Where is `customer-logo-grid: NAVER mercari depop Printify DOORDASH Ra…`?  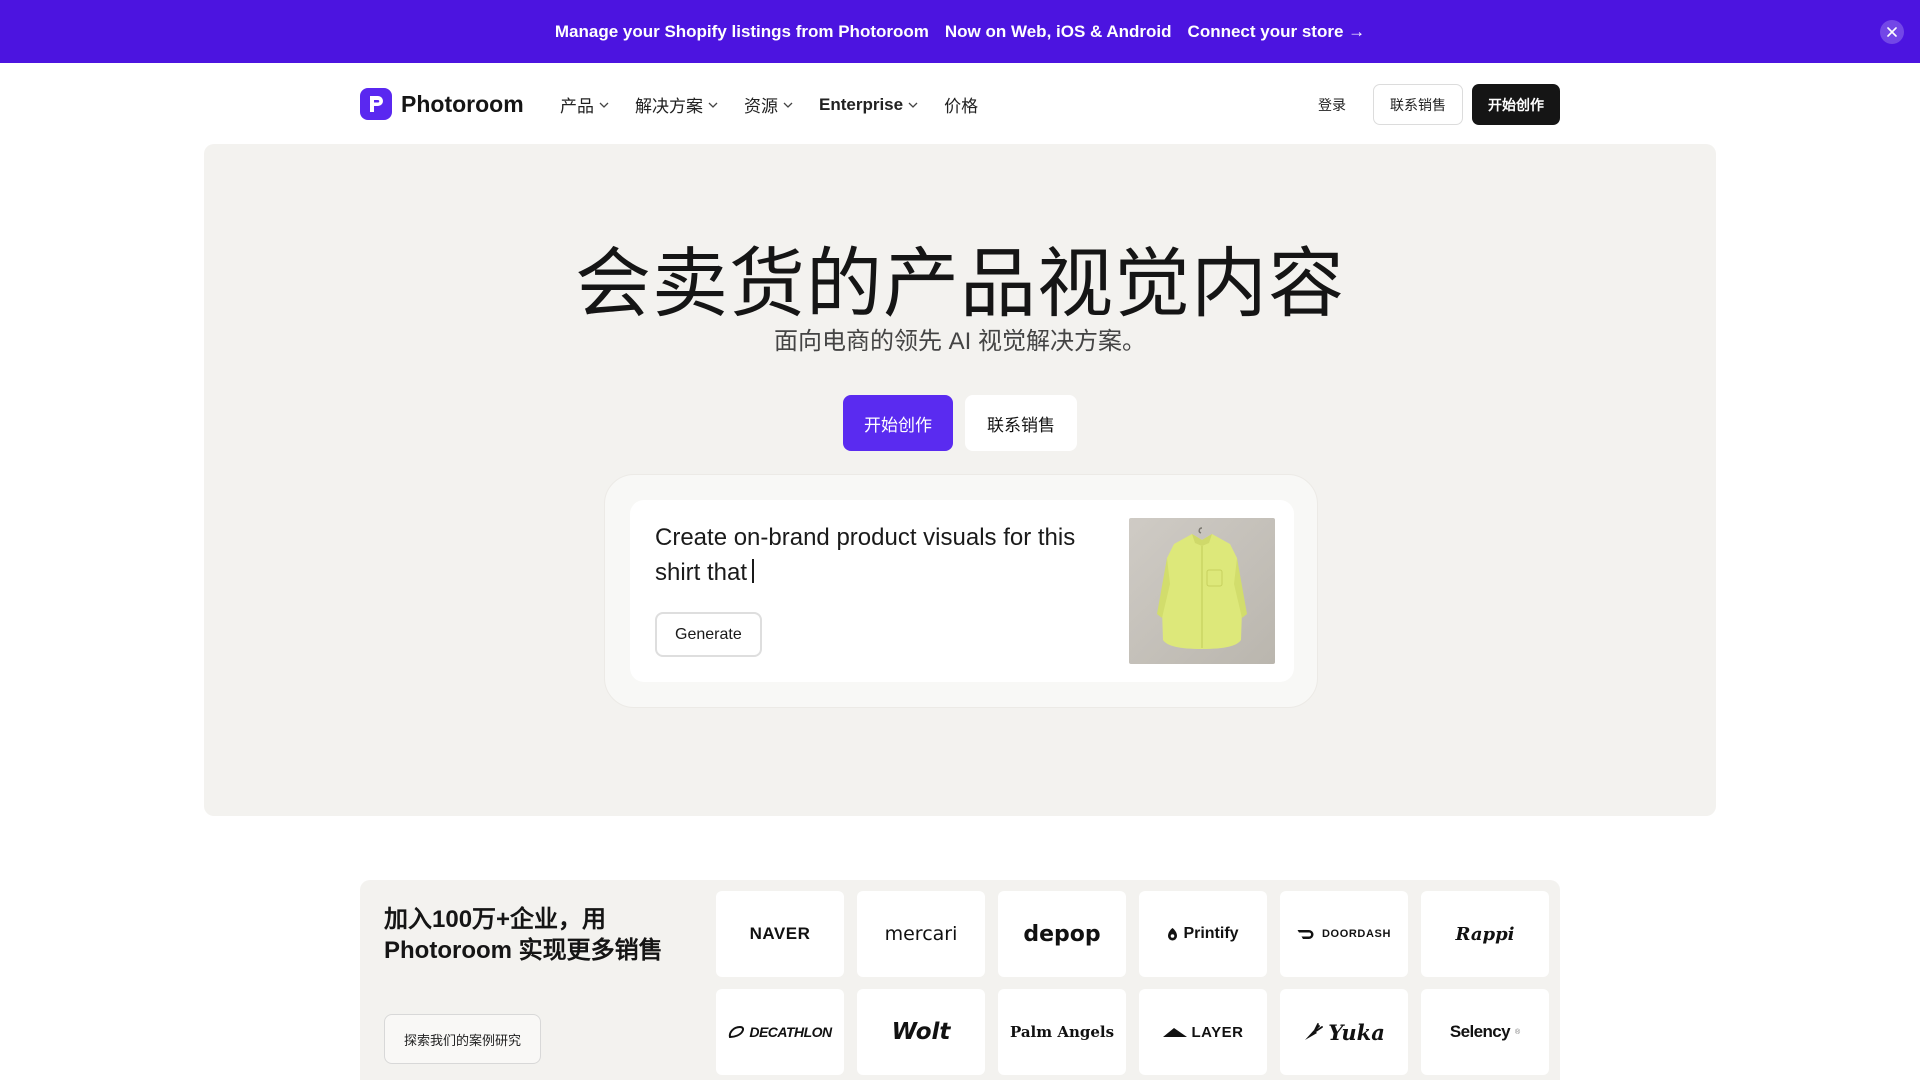 customer-logo-grid: NAVER mercari depop Printify DOORDASH Ra… is located at coordinates (1132, 983).